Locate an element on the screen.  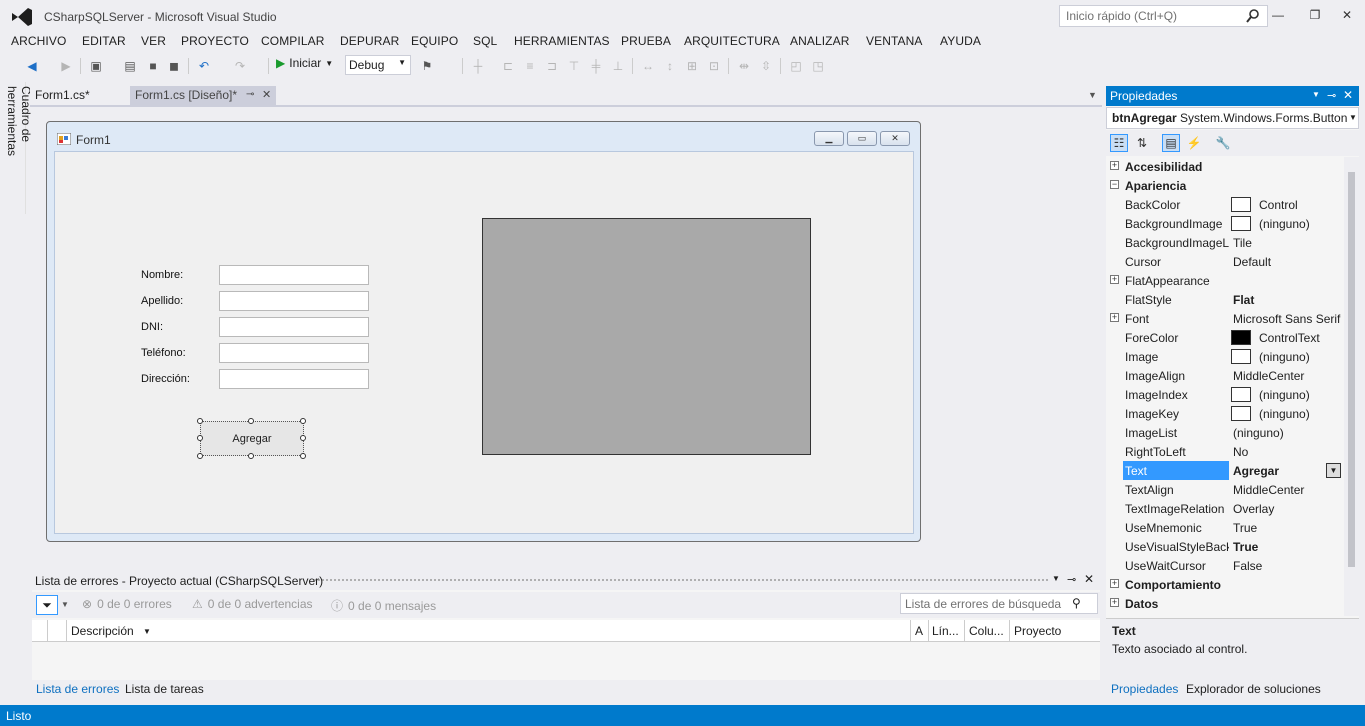
property-row: + FlatAppearance is located at coordinates (1224, 280).